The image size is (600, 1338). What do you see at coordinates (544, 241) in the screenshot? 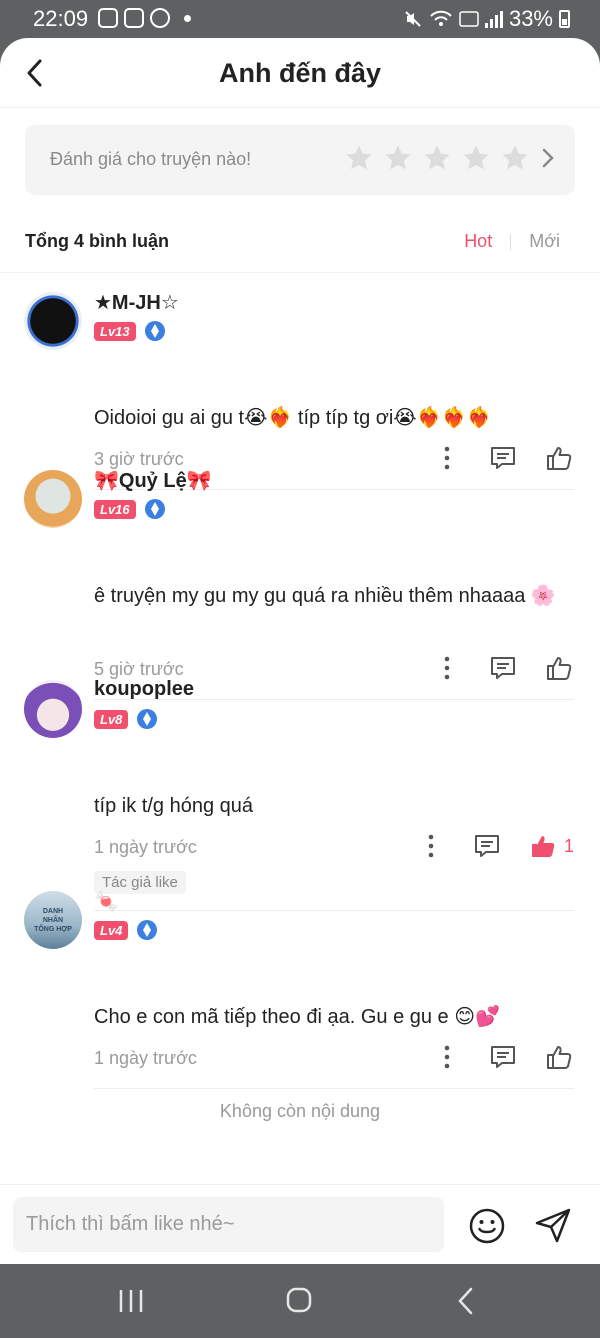
I see `tab-new: Mới` at bounding box center [544, 241].